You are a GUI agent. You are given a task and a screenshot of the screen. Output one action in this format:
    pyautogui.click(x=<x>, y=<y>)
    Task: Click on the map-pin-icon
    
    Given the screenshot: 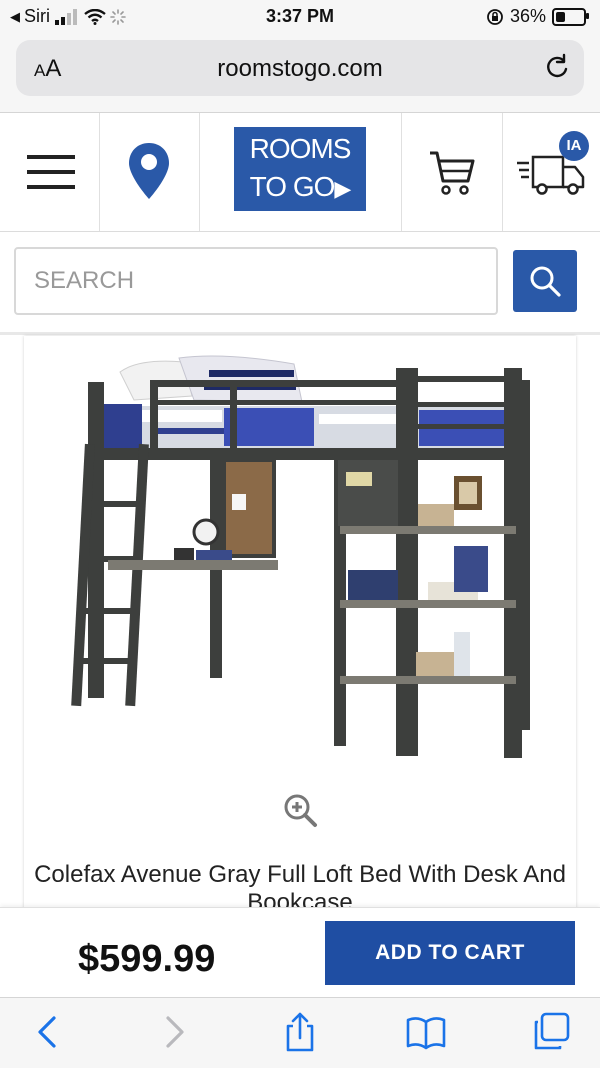 What is the action you would take?
    pyautogui.click(x=149, y=171)
    